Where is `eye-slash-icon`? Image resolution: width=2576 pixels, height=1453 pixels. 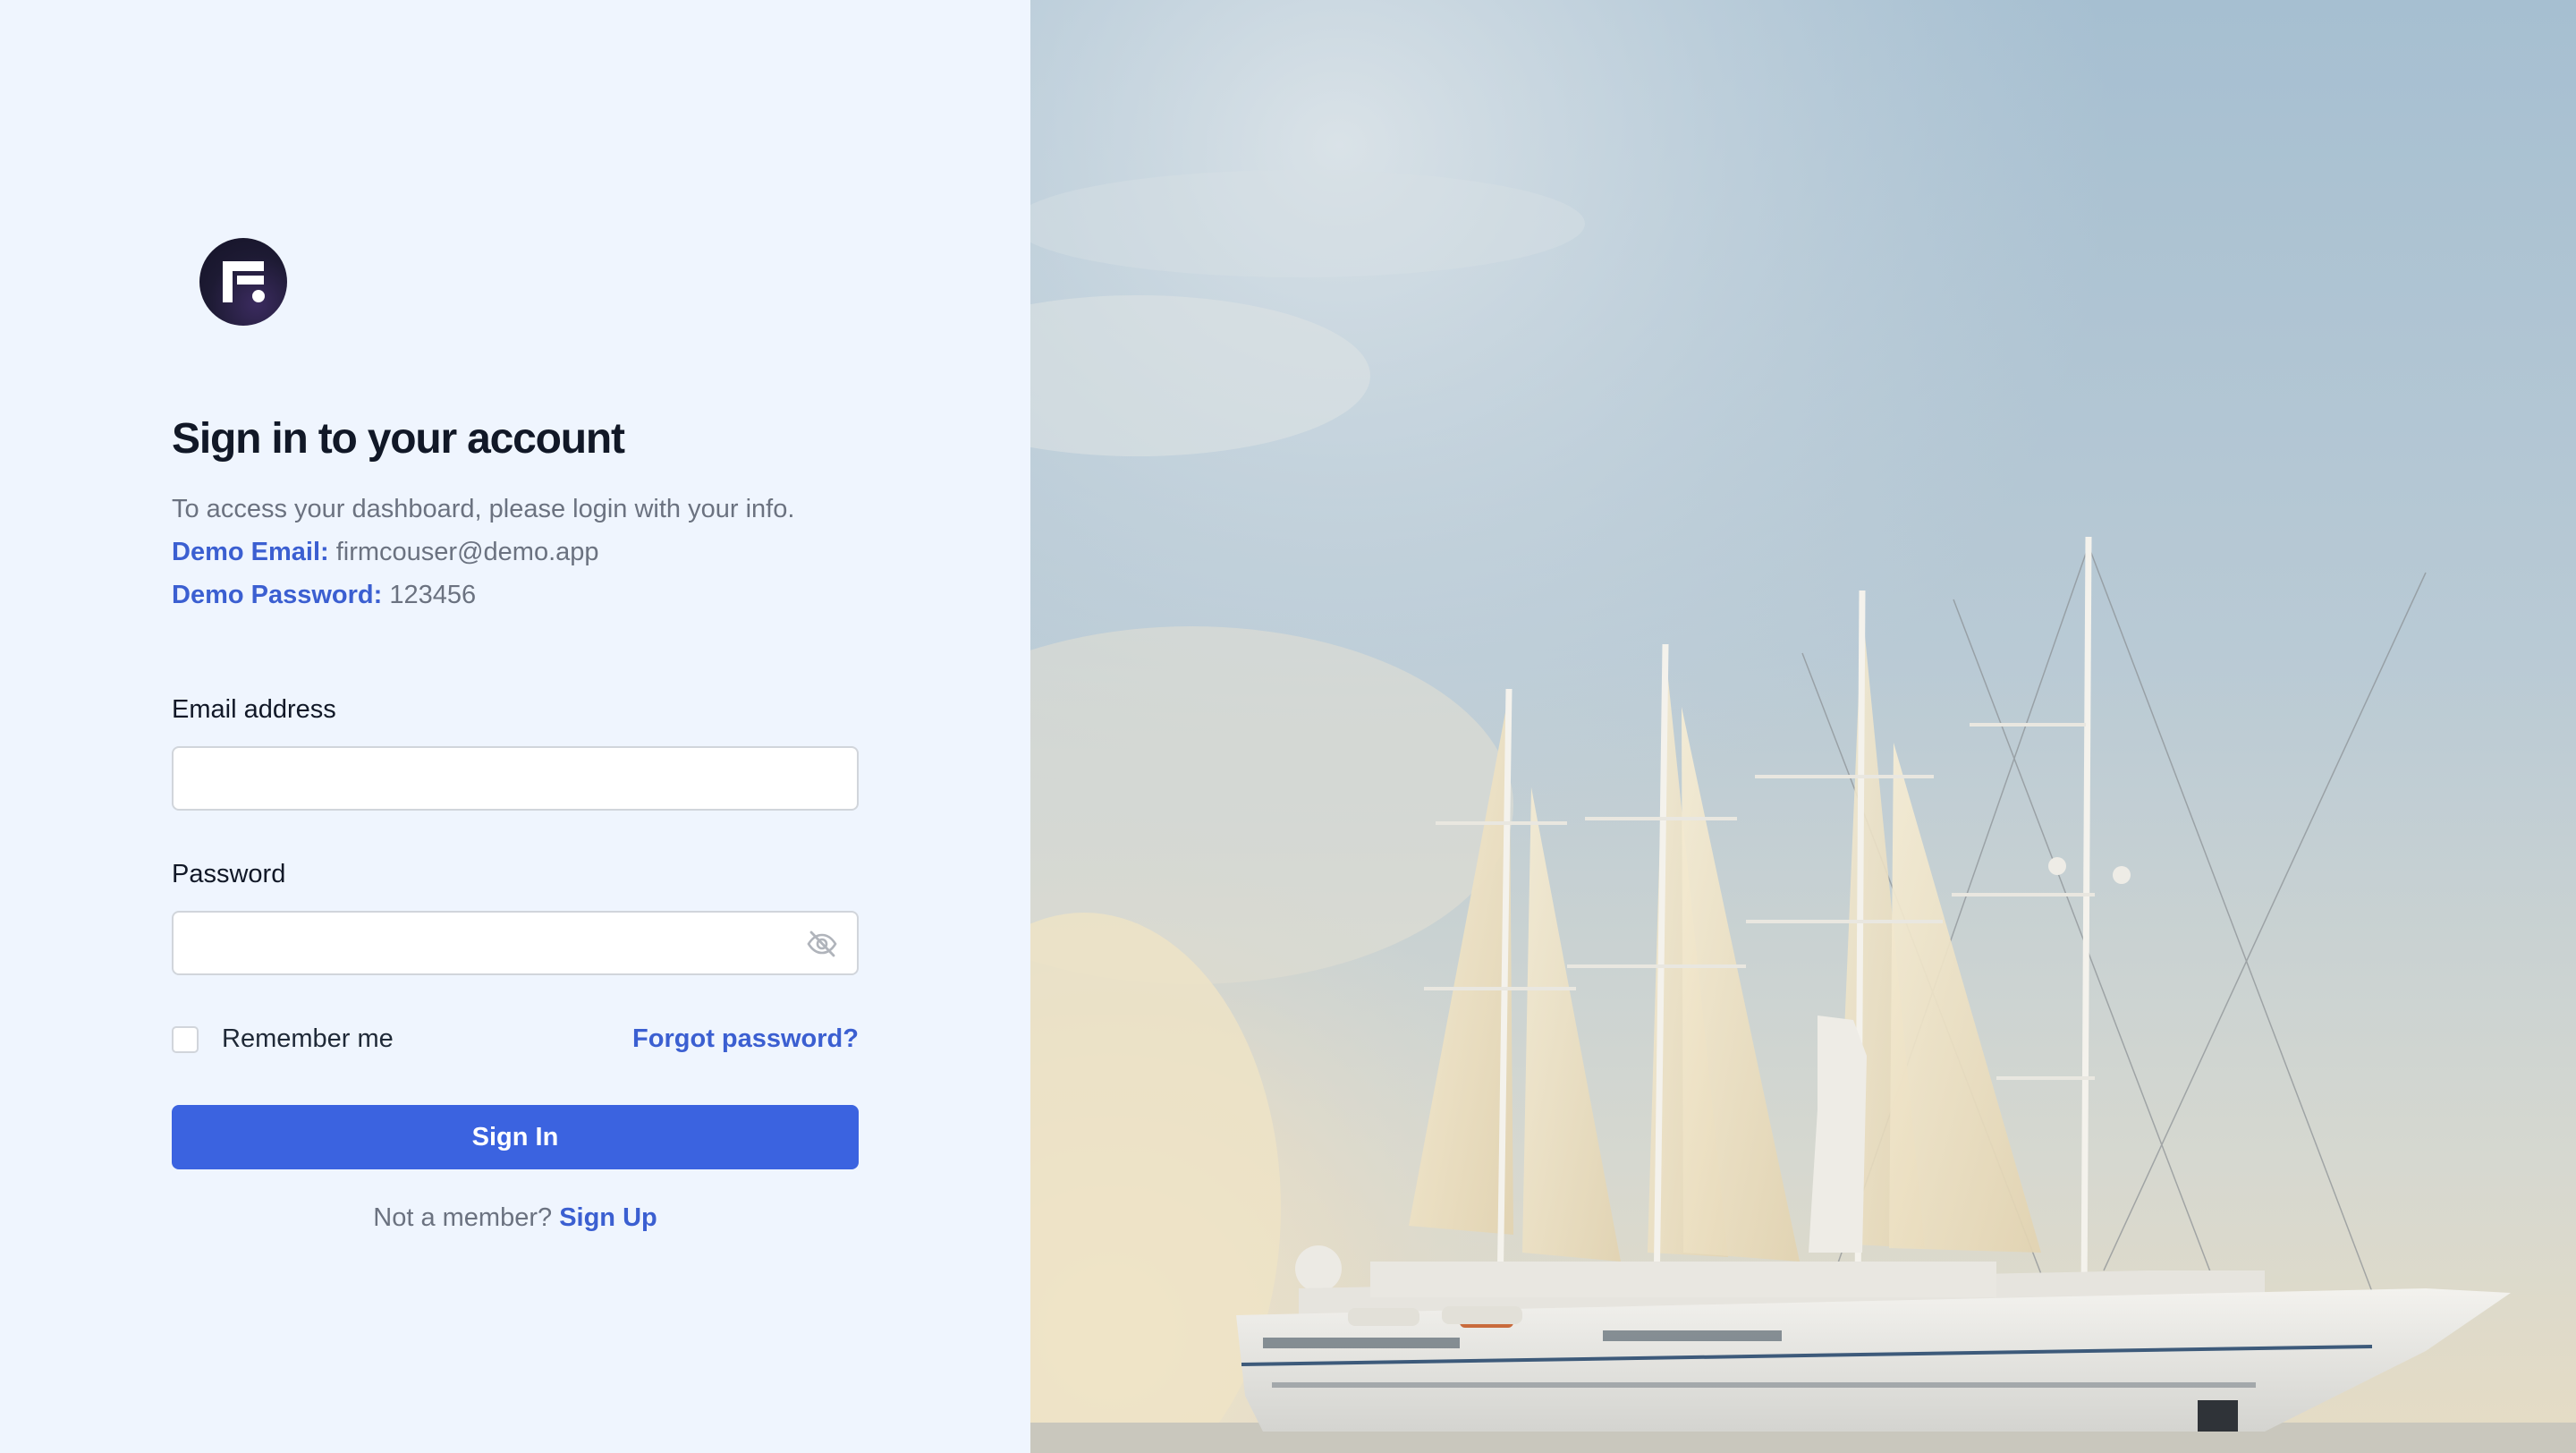 eye-slash-icon is located at coordinates (822, 944).